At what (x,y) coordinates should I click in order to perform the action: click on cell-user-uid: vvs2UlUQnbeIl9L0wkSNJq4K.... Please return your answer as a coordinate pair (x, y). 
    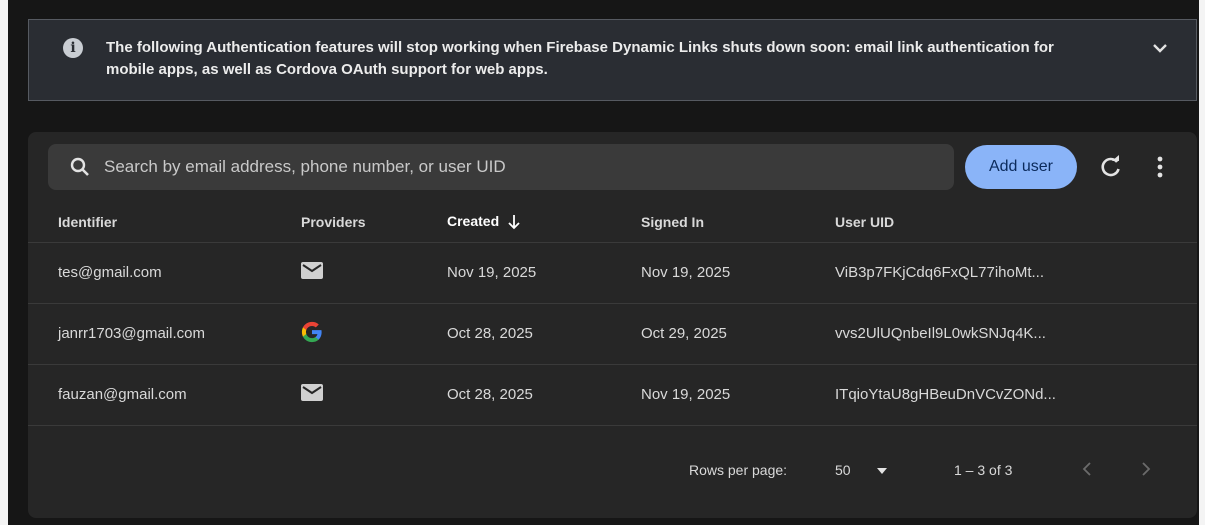
    Looking at the image, I should click on (1016, 334).